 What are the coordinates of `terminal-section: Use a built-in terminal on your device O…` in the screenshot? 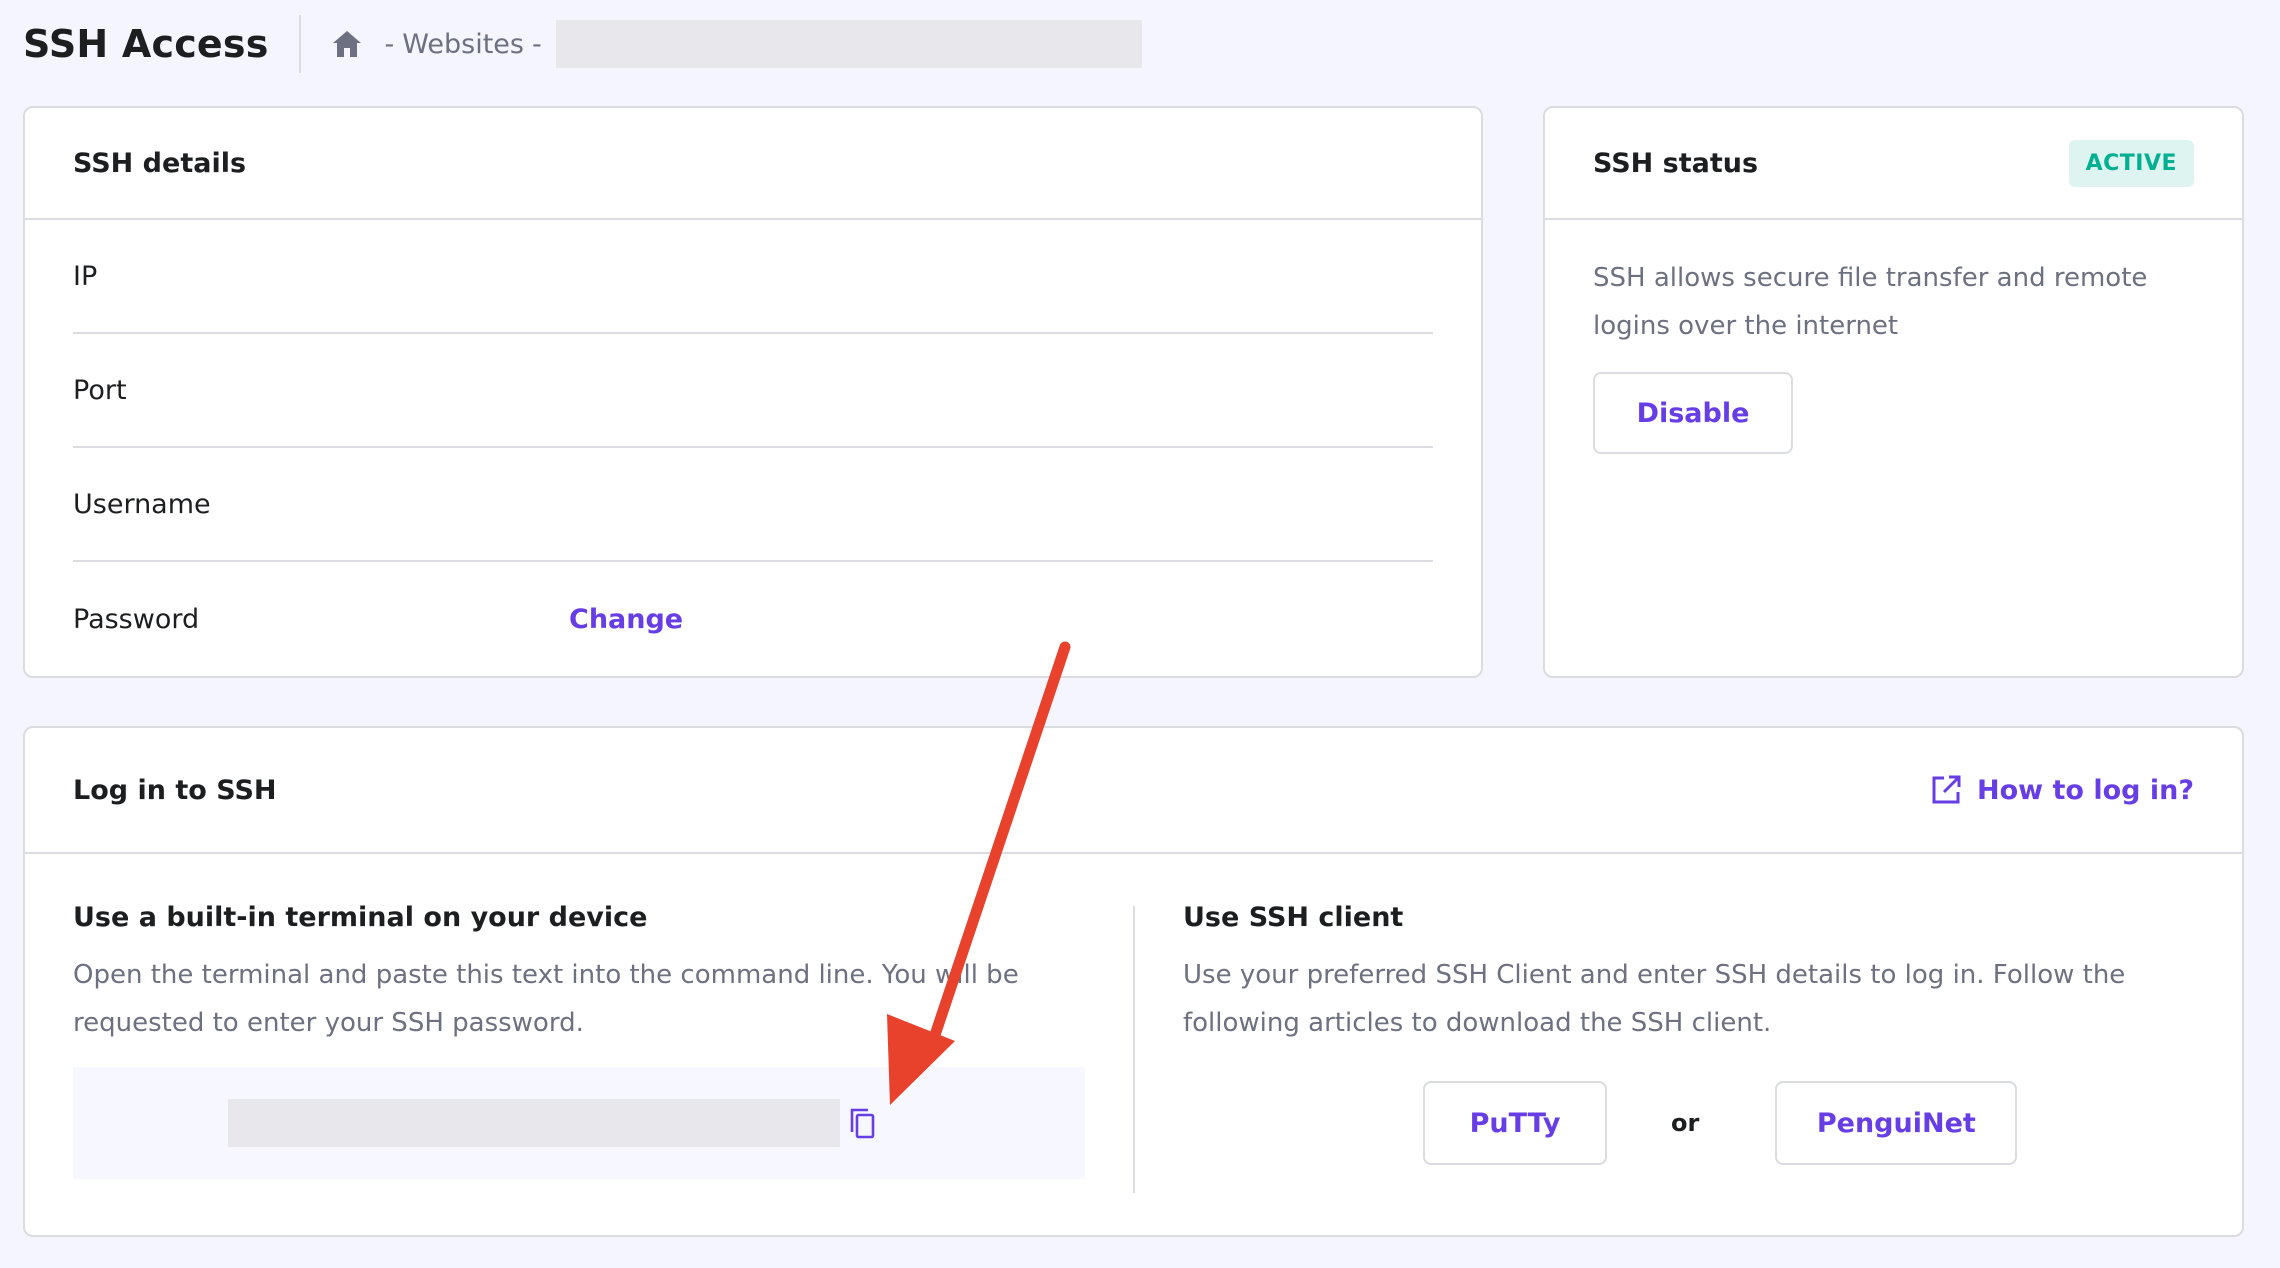 It's located at (579, 1040).